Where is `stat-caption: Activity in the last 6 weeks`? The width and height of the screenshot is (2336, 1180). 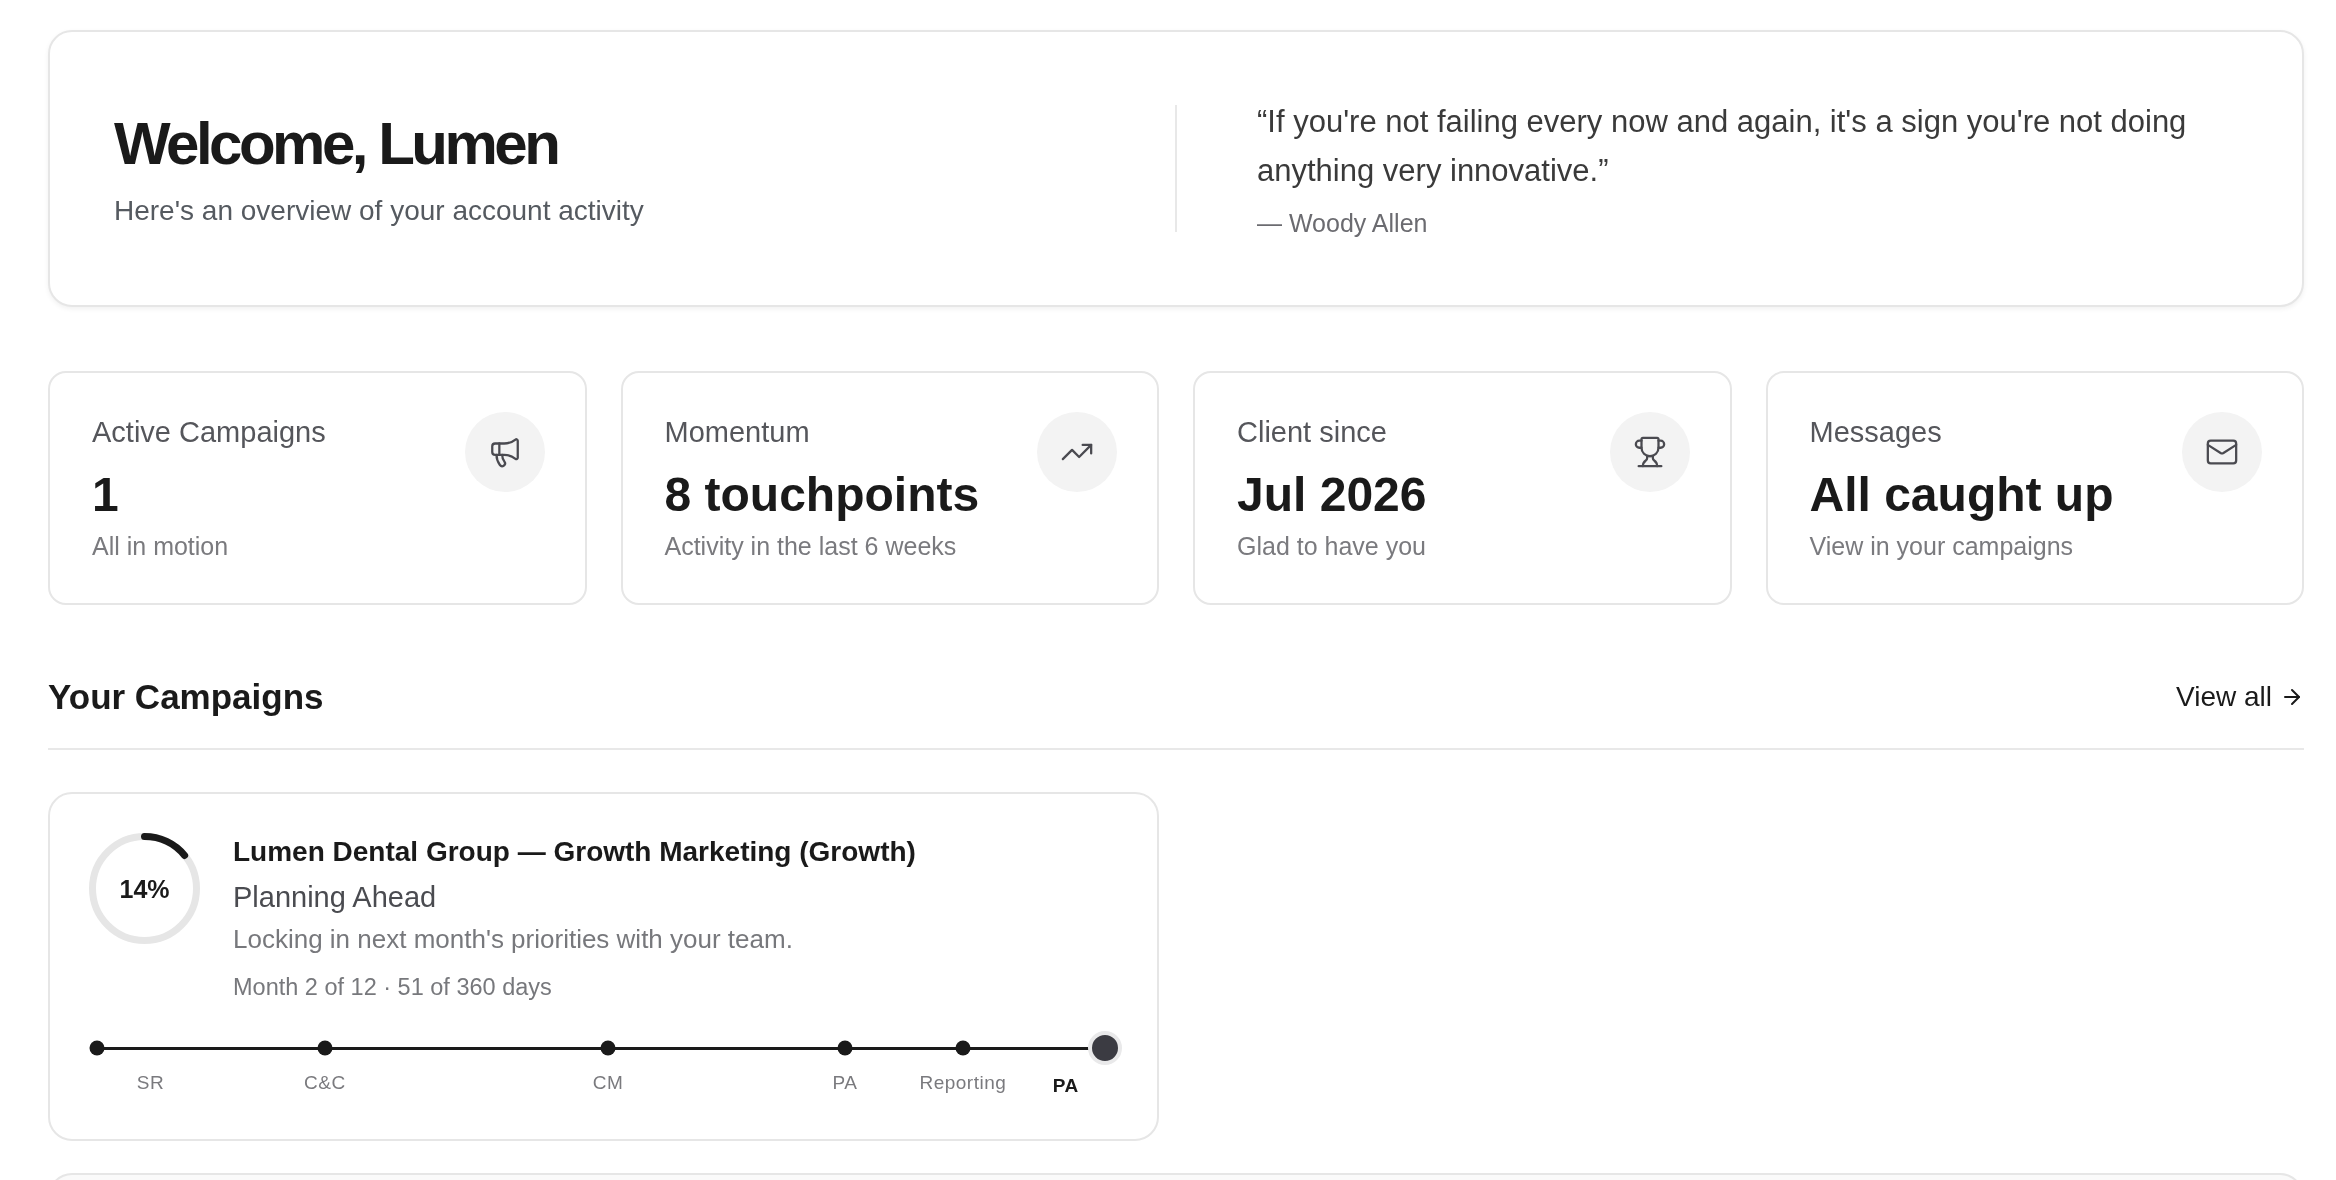 stat-caption: Activity in the last 6 weeks is located at coordinates (810, 546).